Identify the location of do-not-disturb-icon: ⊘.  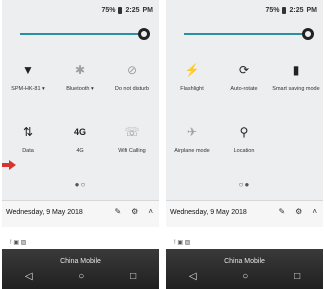
(132, 70).